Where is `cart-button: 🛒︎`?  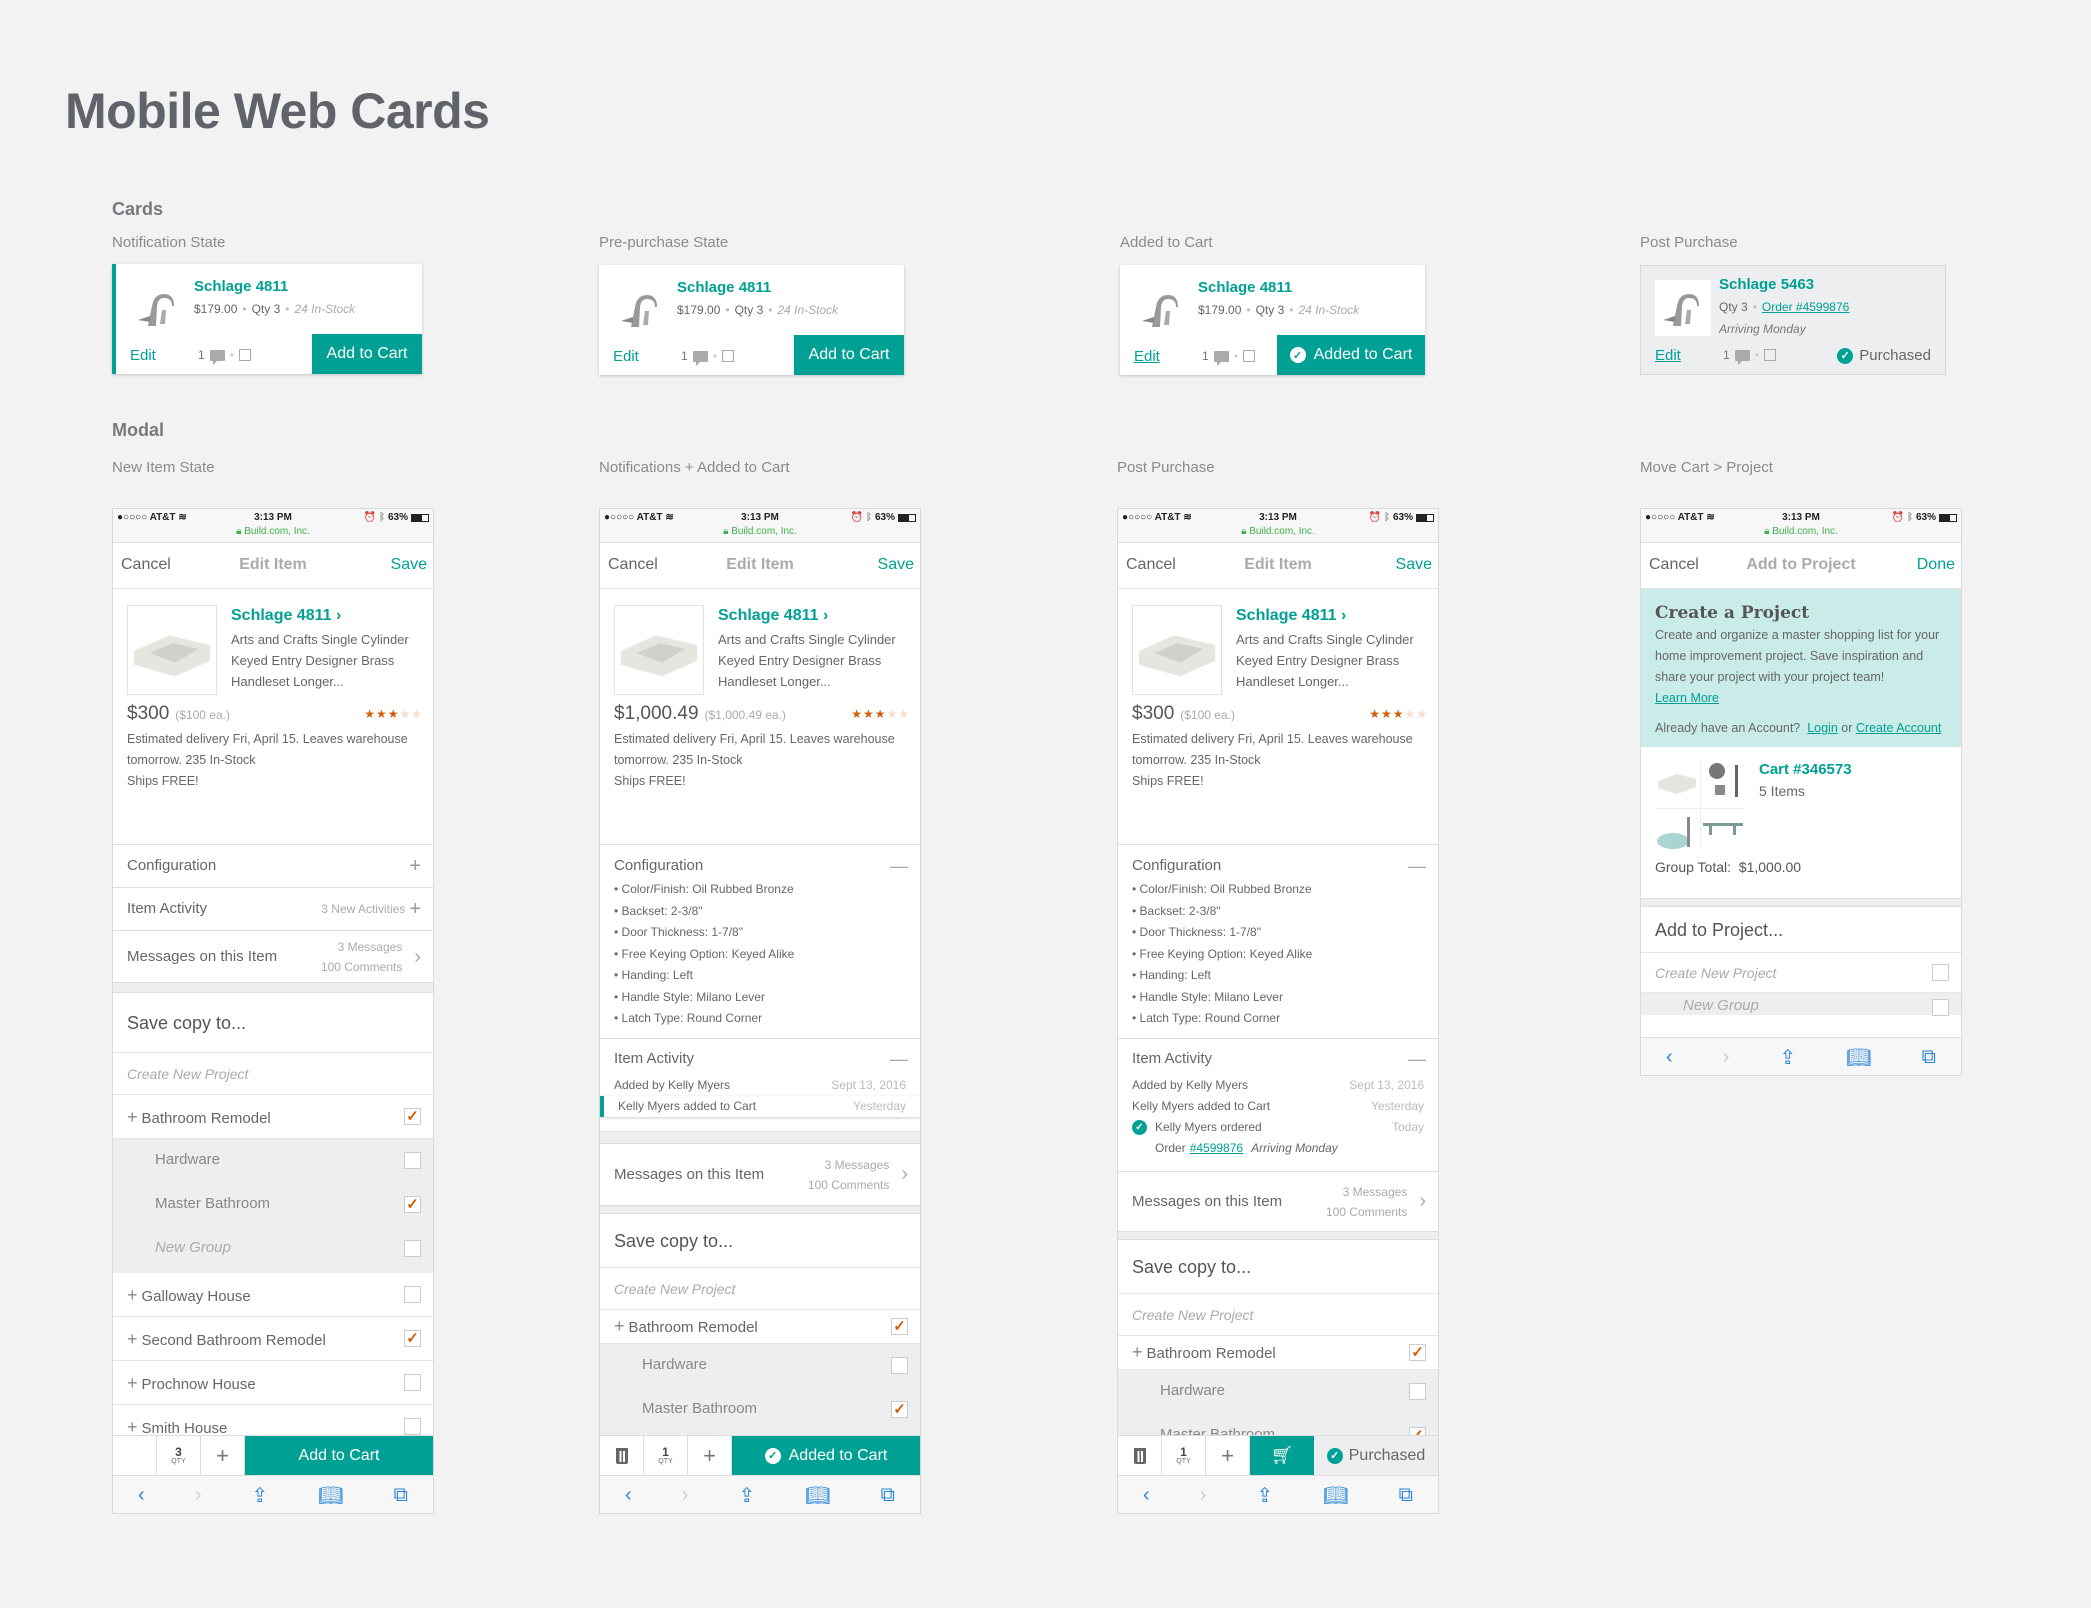
cart-button: 🛒︎ is located at coordinates (1282, 1455).